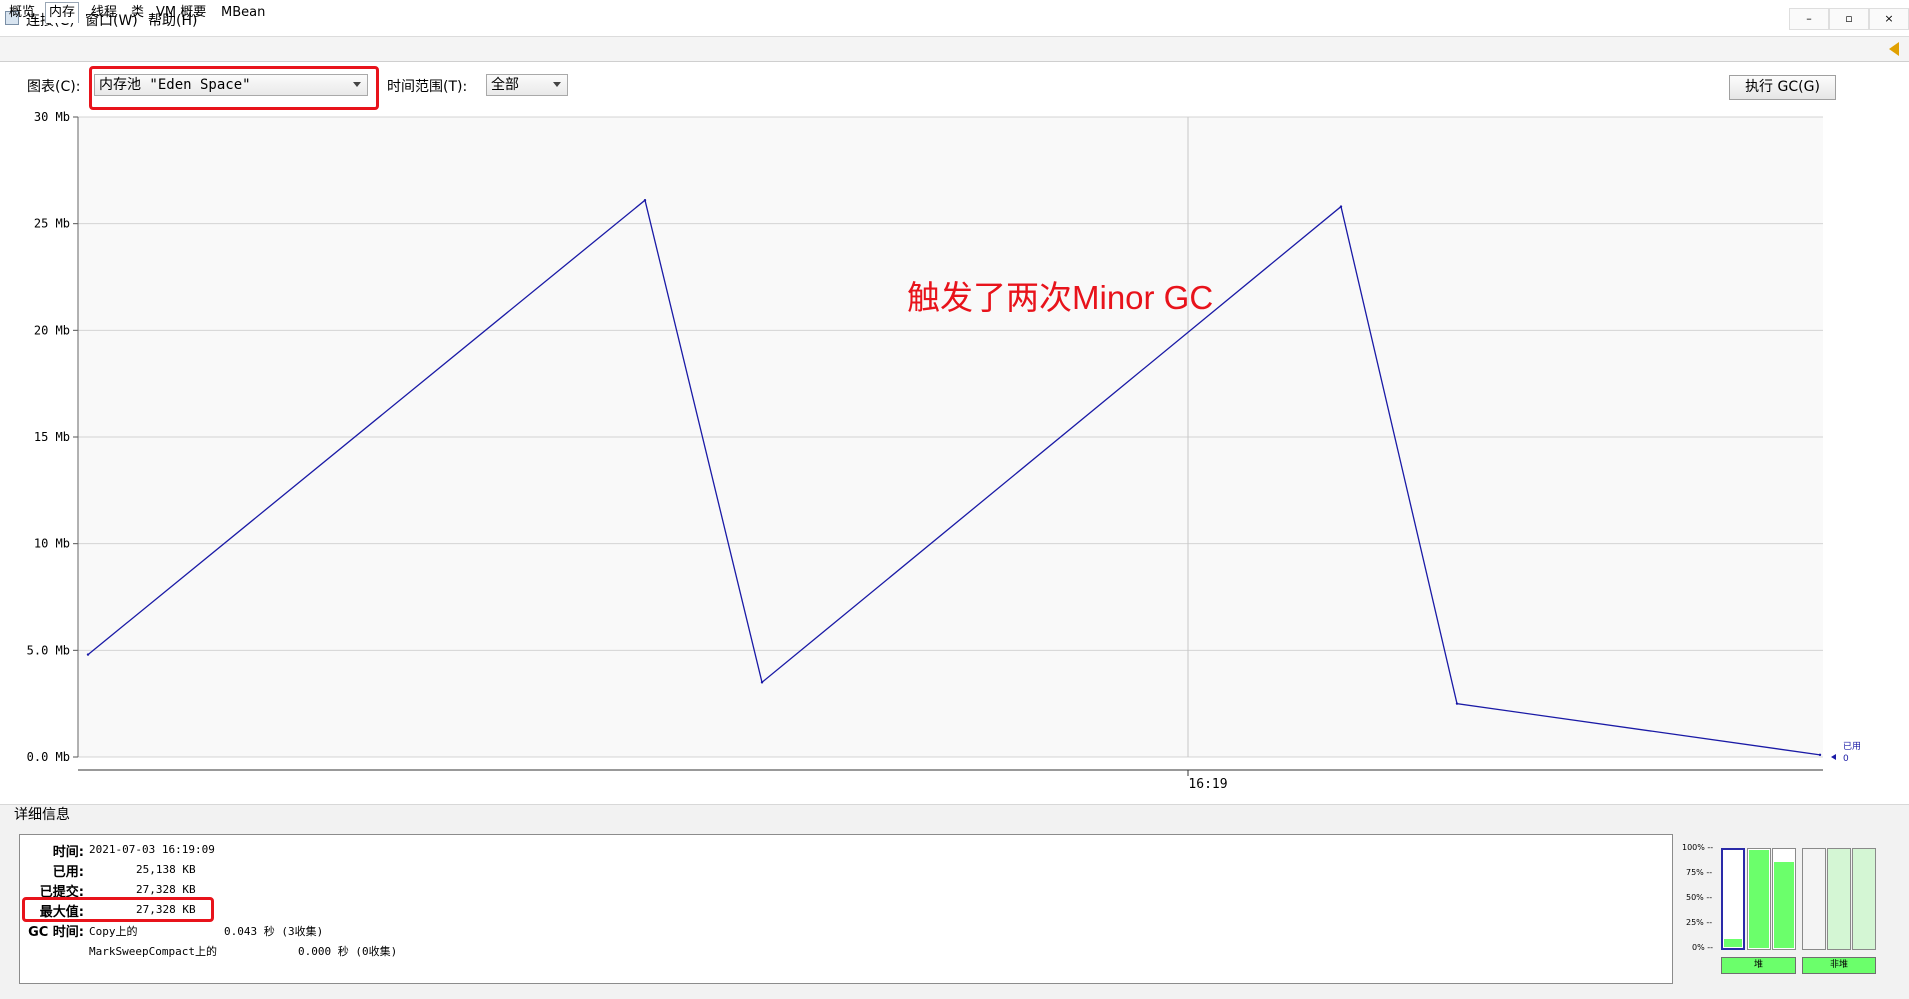  What do you see at coordinates (1839, 965) in the screenshot?
I see `nonheap-gauge-label: 非堆` at bounding box center [1839, 965].